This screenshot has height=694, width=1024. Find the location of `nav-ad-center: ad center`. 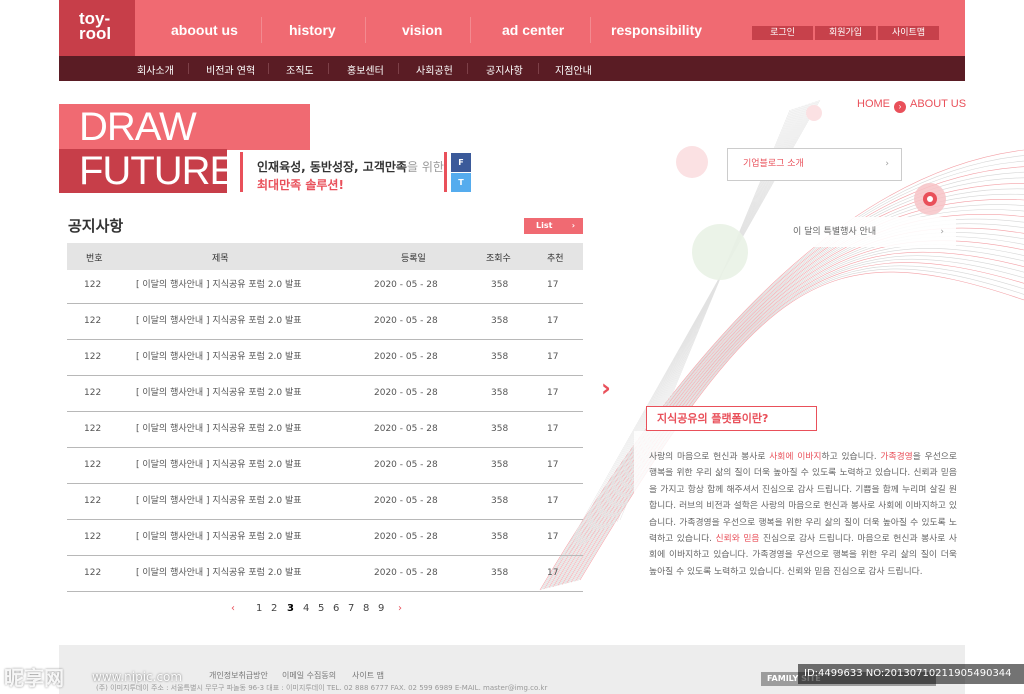

nav-ad-center: ad center is located at coordinates (533, 30).